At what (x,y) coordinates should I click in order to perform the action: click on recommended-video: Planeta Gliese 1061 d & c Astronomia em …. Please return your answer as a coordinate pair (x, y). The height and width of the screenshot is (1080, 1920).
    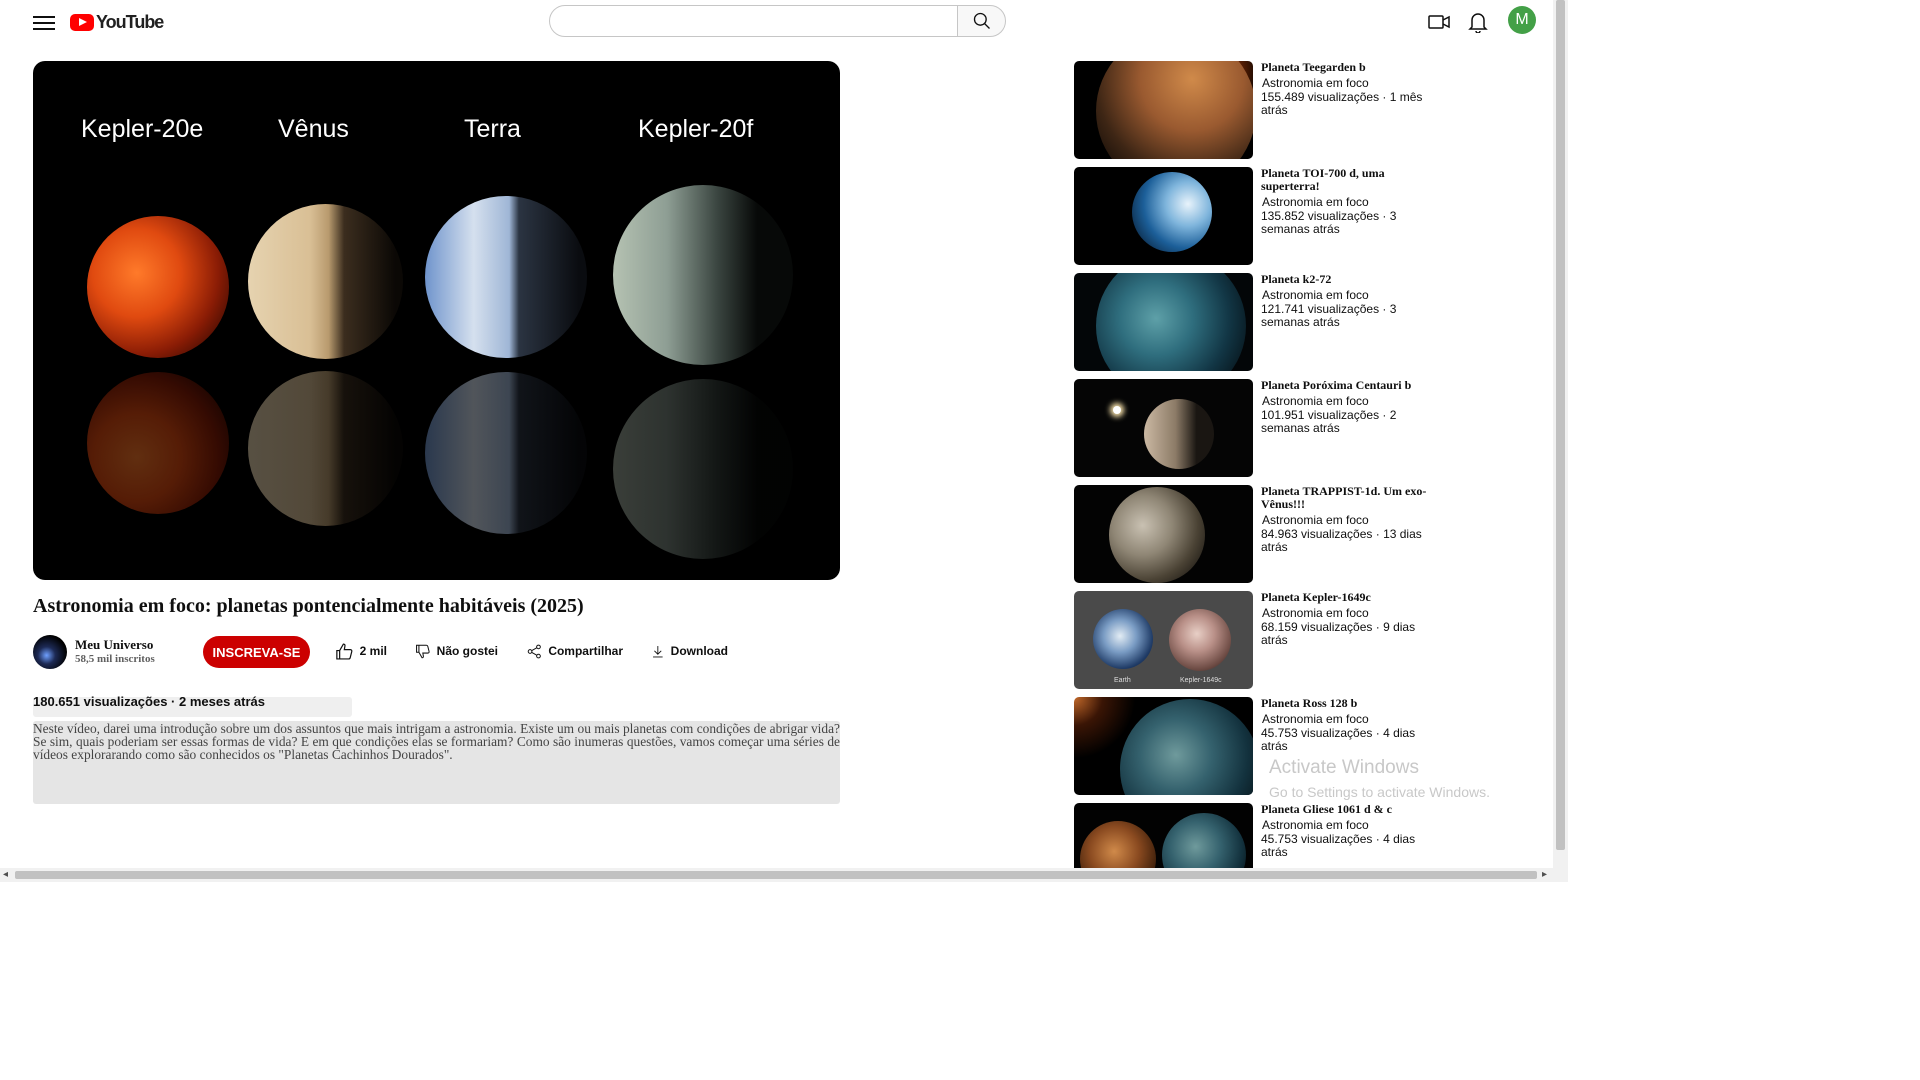
    Looking at the image, I should click on (1259, 835).